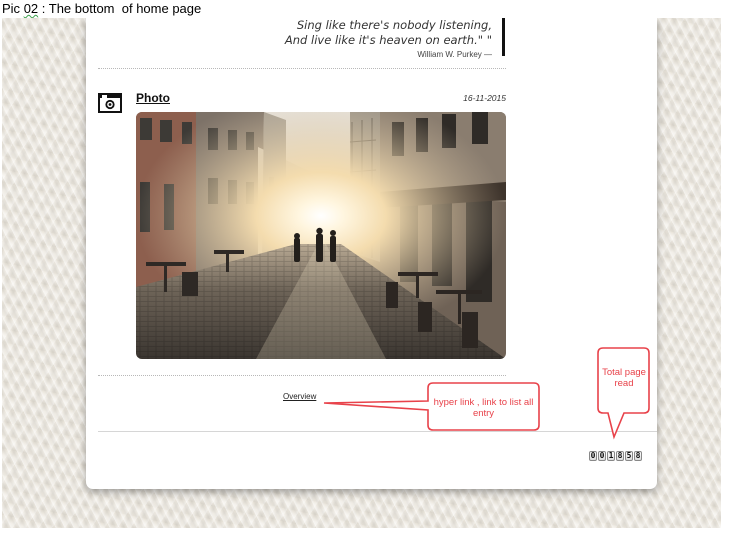 This screenshot has height=535, width=736. What do you see at coordinates (483, 408) in the screenshot?
I see `link-callout-text: hyper link , link to list all entry` at bounding box center [483, 408].